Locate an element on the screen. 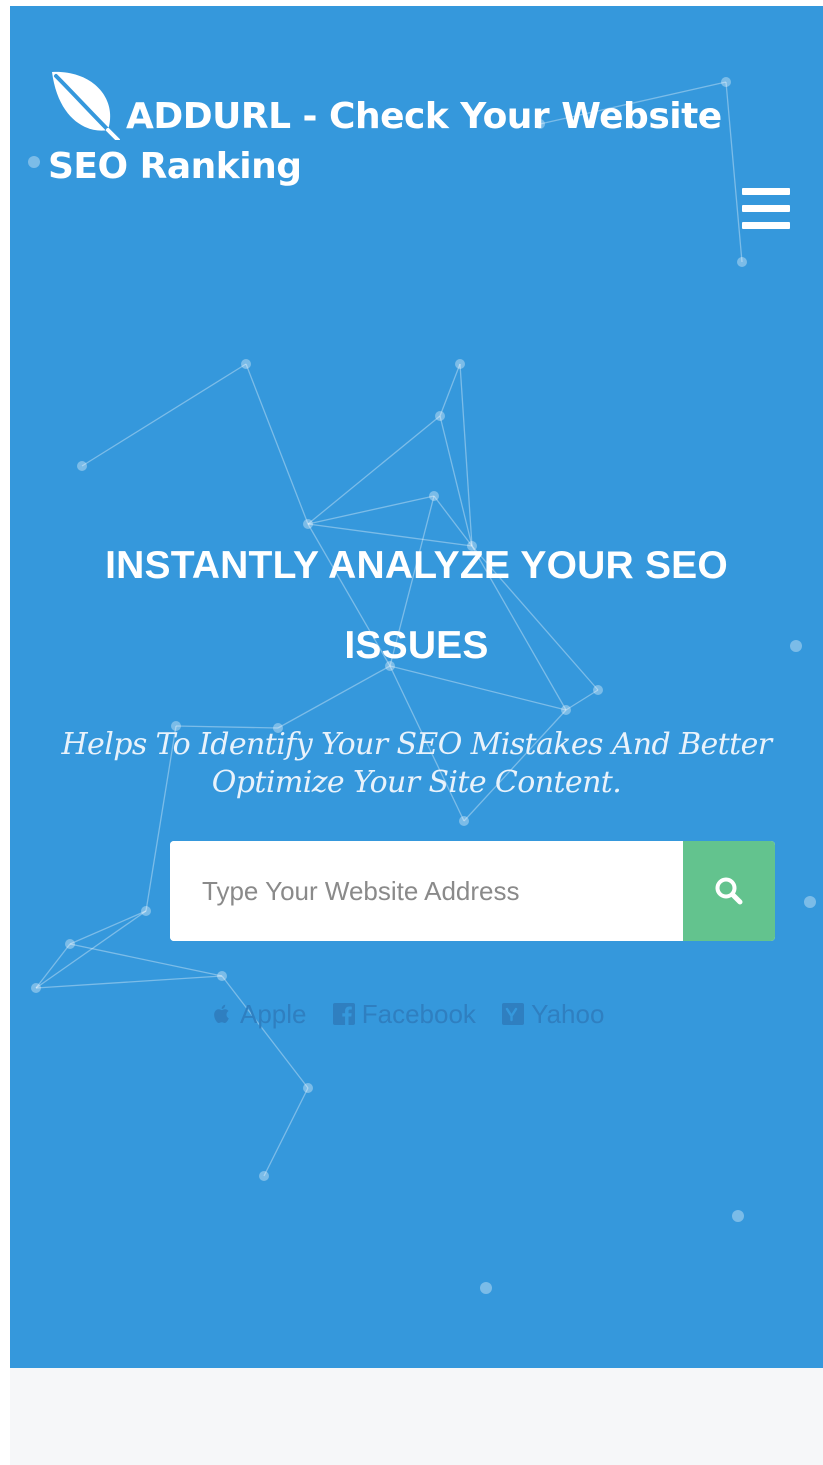  menu-bar-bottom is located at coordinates (766, 225).